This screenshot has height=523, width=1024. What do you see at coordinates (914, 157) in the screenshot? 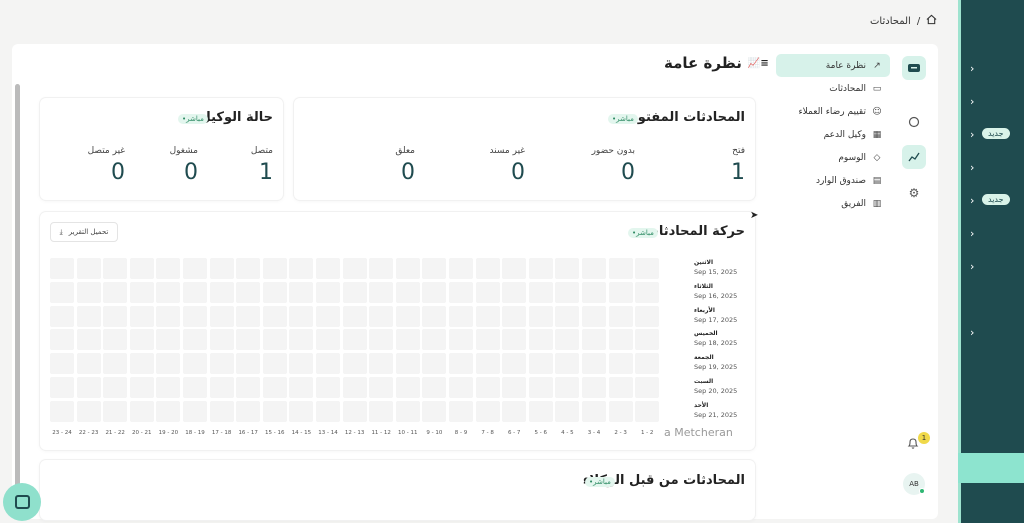
I see `reports-icon` at bounding box center [914, 157].